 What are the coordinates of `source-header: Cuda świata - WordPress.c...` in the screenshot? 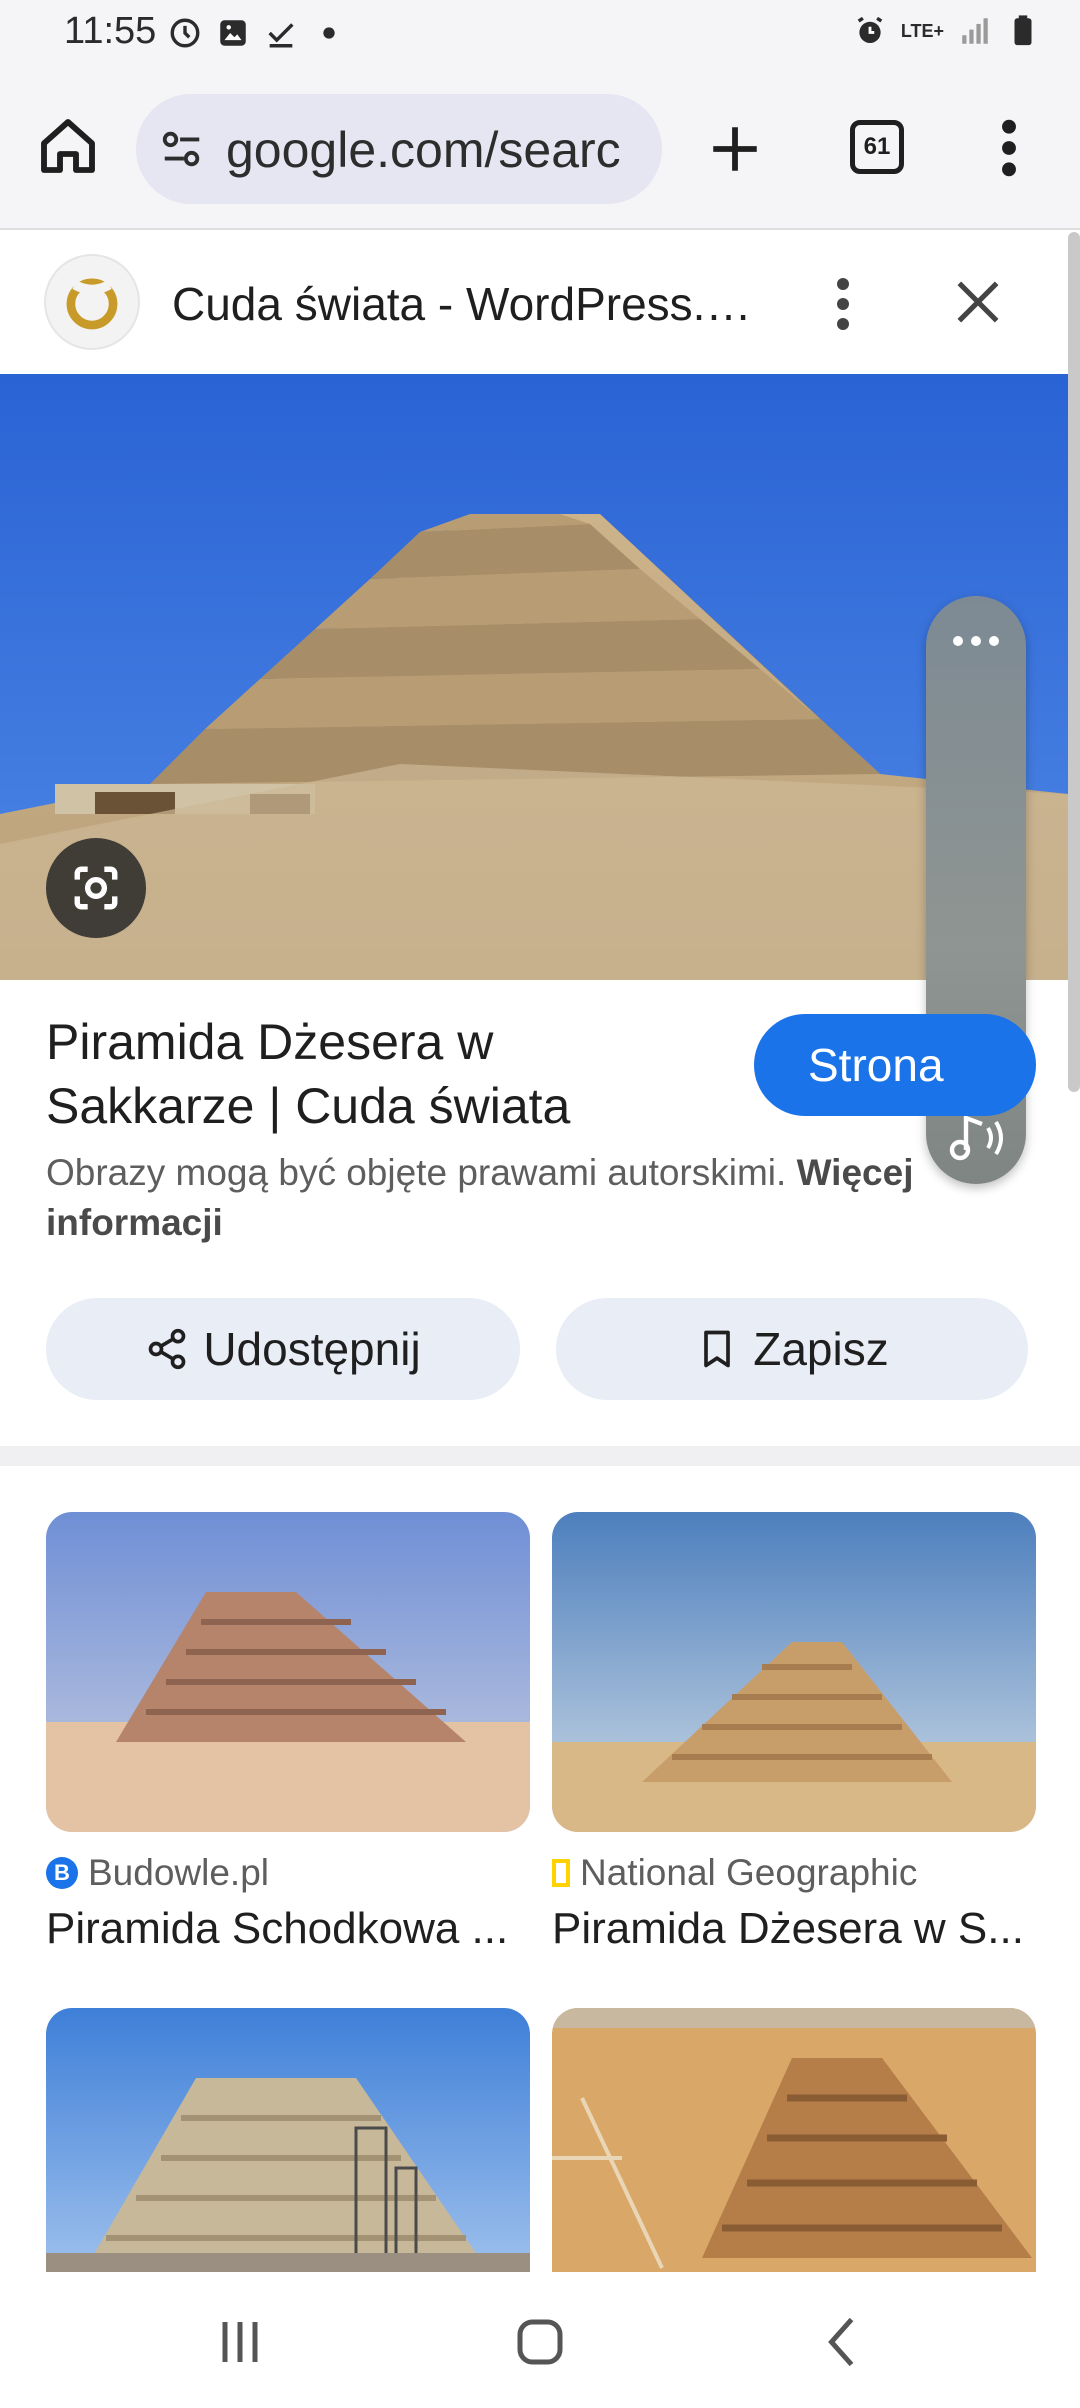 It's located at (534, 303).